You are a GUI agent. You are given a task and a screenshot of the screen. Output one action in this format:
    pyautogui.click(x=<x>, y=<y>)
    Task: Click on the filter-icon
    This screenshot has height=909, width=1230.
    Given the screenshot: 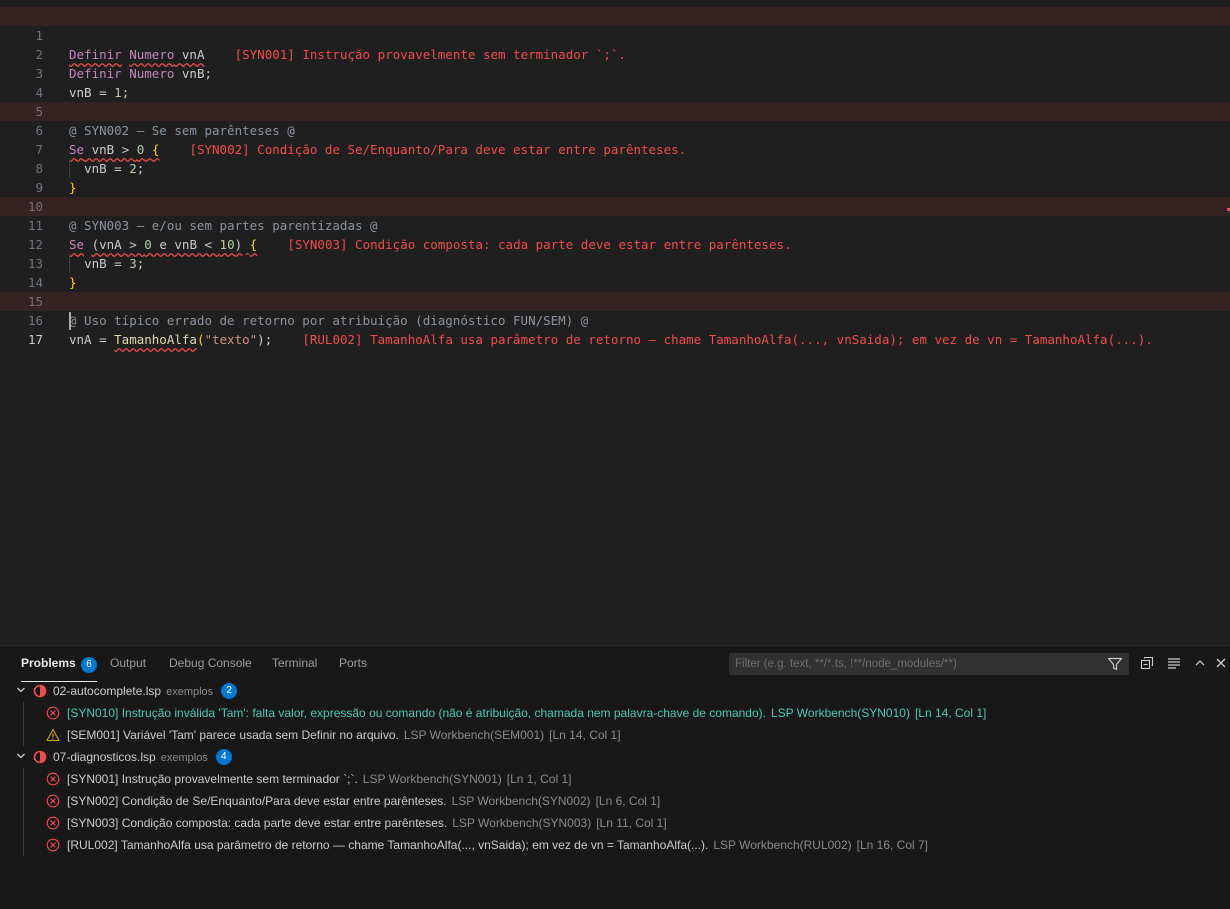 What is the action you would take?
    pyautogui.click(x=1115, y=664)
    